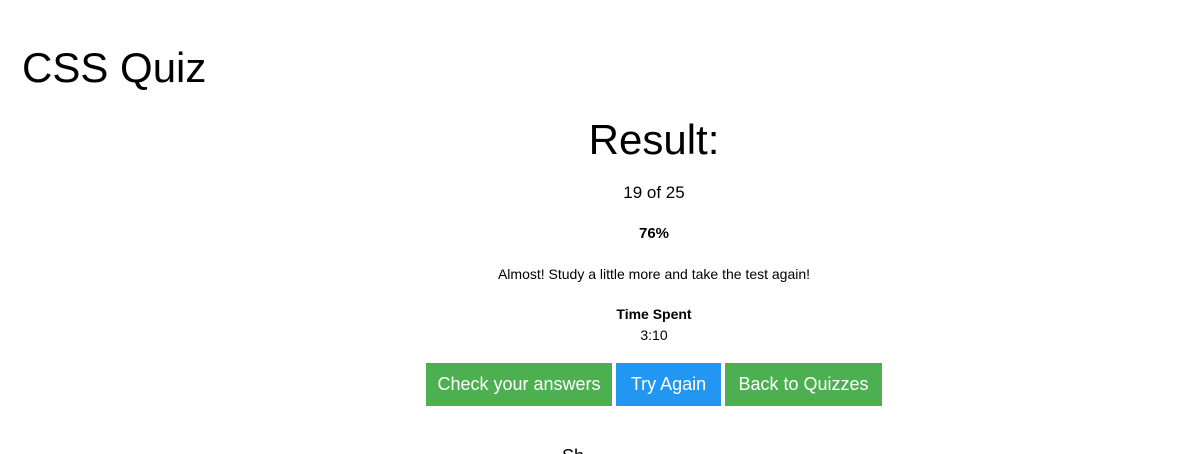 The width and height of the screenshot is (1191, 454). I want to click on check-answers-button: Check your answers, so click(519, 384).